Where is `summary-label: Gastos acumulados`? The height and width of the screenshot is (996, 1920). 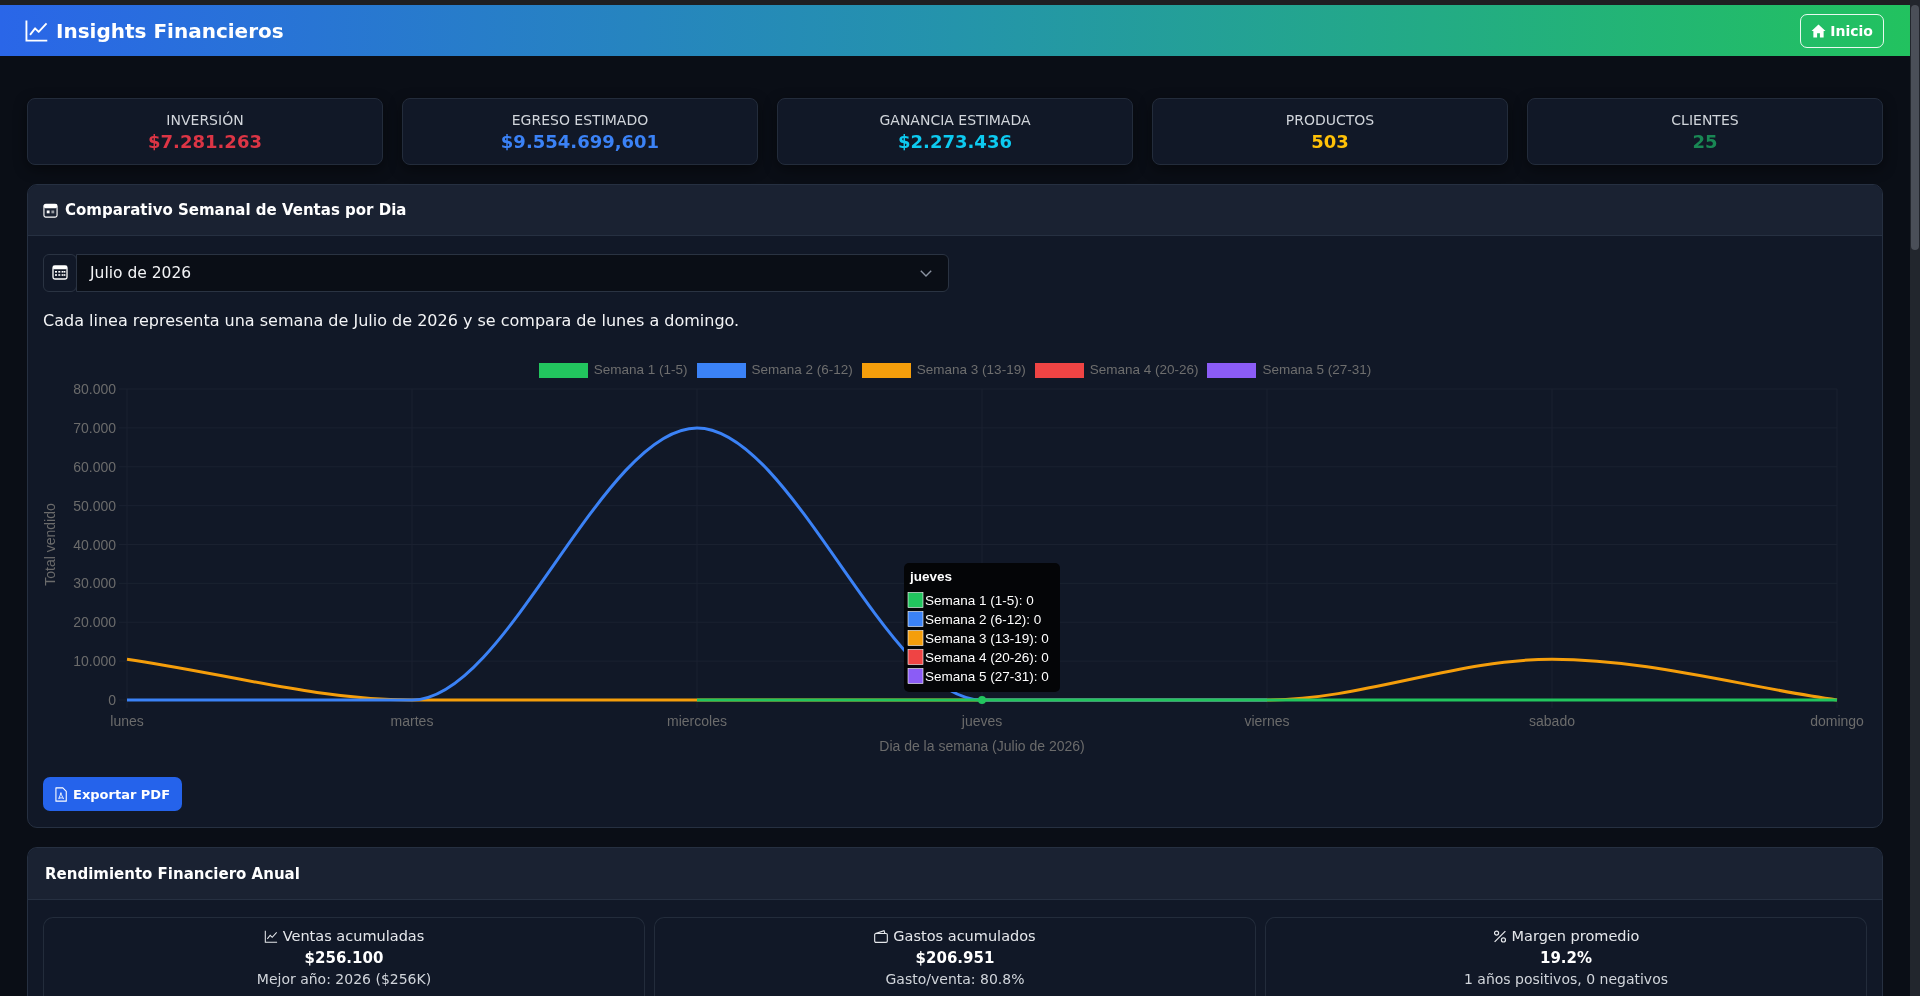
summary-label: Gastos acumulados is located at coordinates (964, 936).